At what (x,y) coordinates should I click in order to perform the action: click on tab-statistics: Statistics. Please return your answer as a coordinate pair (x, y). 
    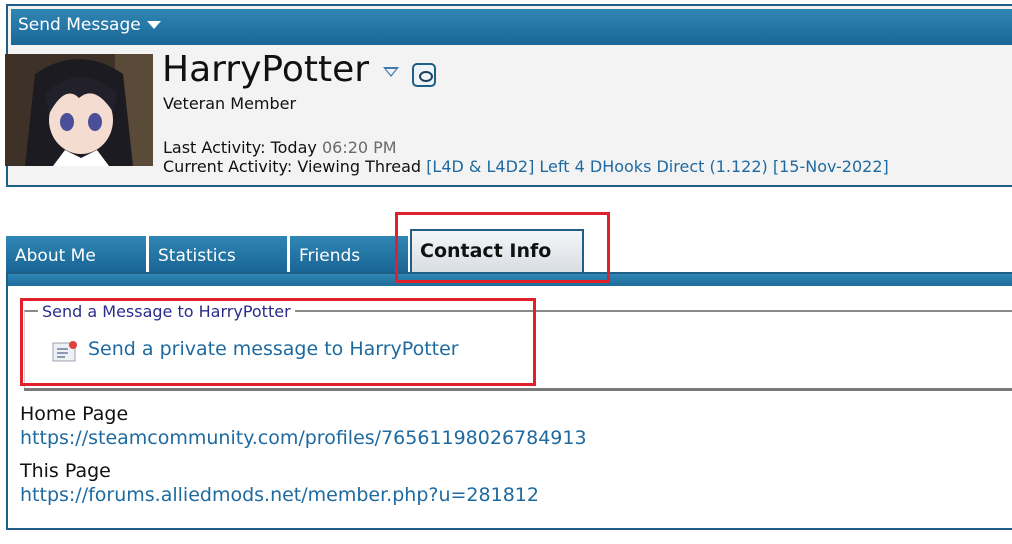
    Looking at the image, I should click on (218, 254).